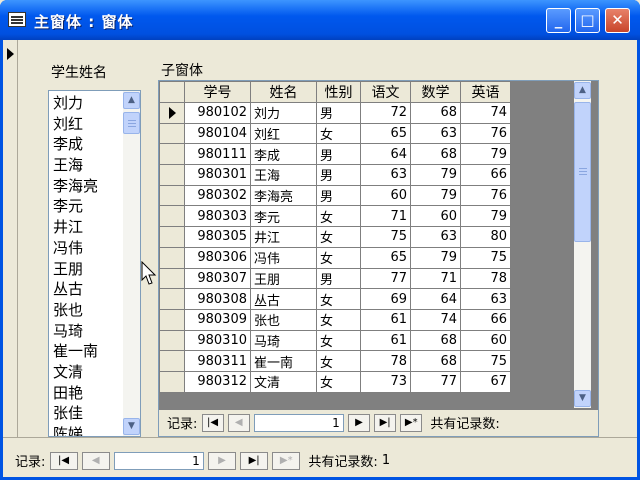  I want to click on table-cell: 冯伟, so click(283, 257).